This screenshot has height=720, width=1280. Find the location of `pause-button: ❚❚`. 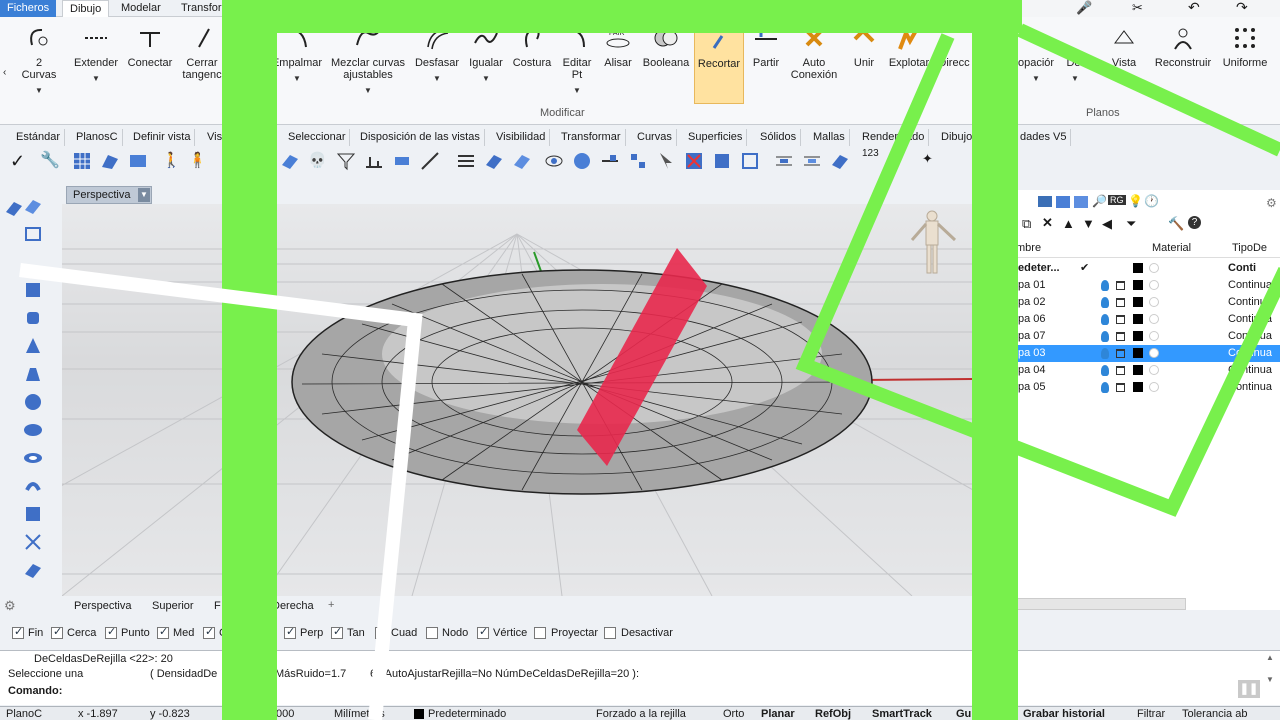

pause-button: ❚❚ is located at coordinates (1249, 689).